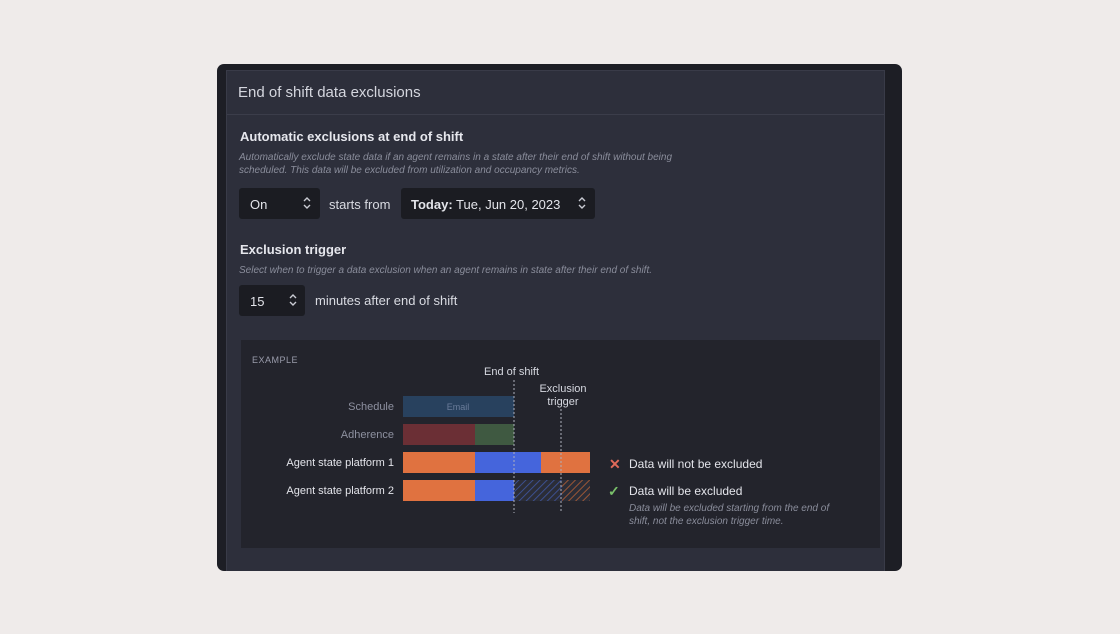 The image size is (1120, 634). I want to click on platform1-orange-bar, so click(439, 462).